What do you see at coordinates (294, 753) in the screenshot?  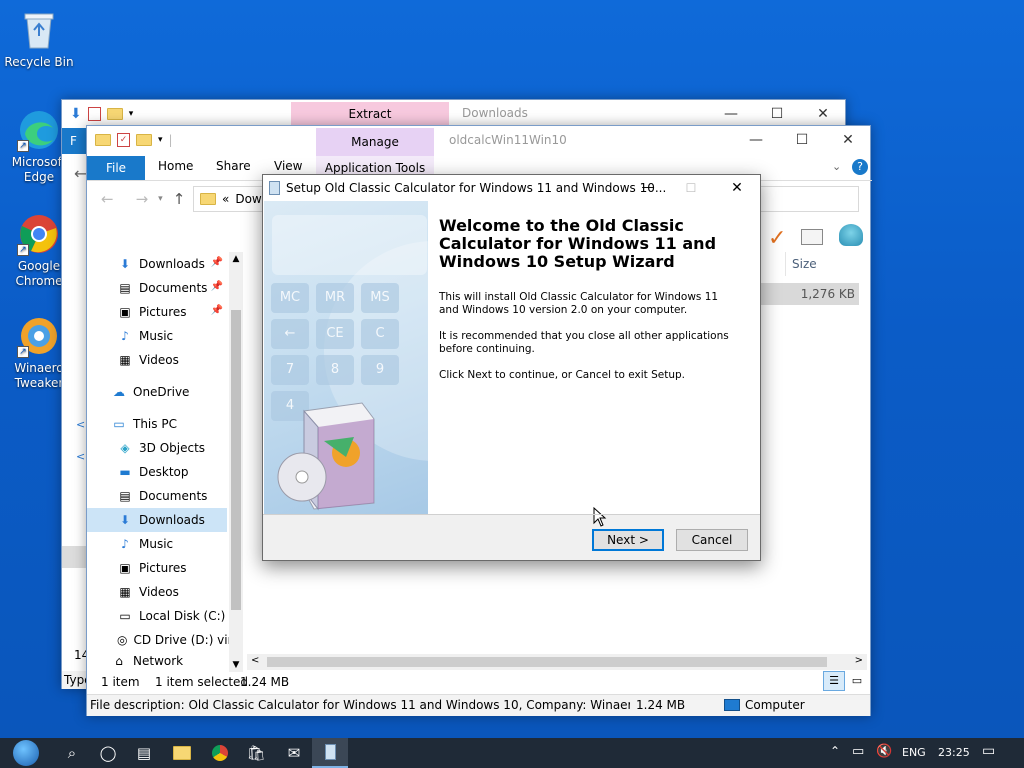 I see `mail-icon: ✉` at bounding box center [294, 753].